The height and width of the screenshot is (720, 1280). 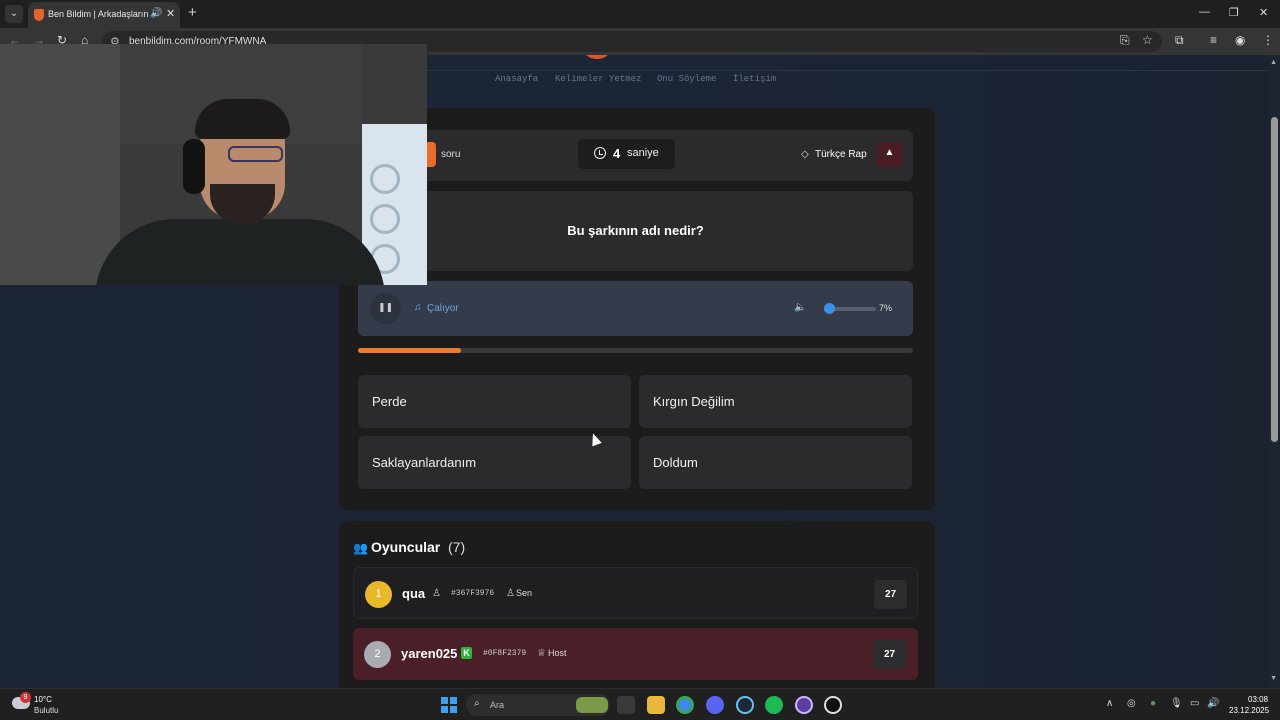 I want to click on weather-description: Bulutlu, so click(x=46, y=710).